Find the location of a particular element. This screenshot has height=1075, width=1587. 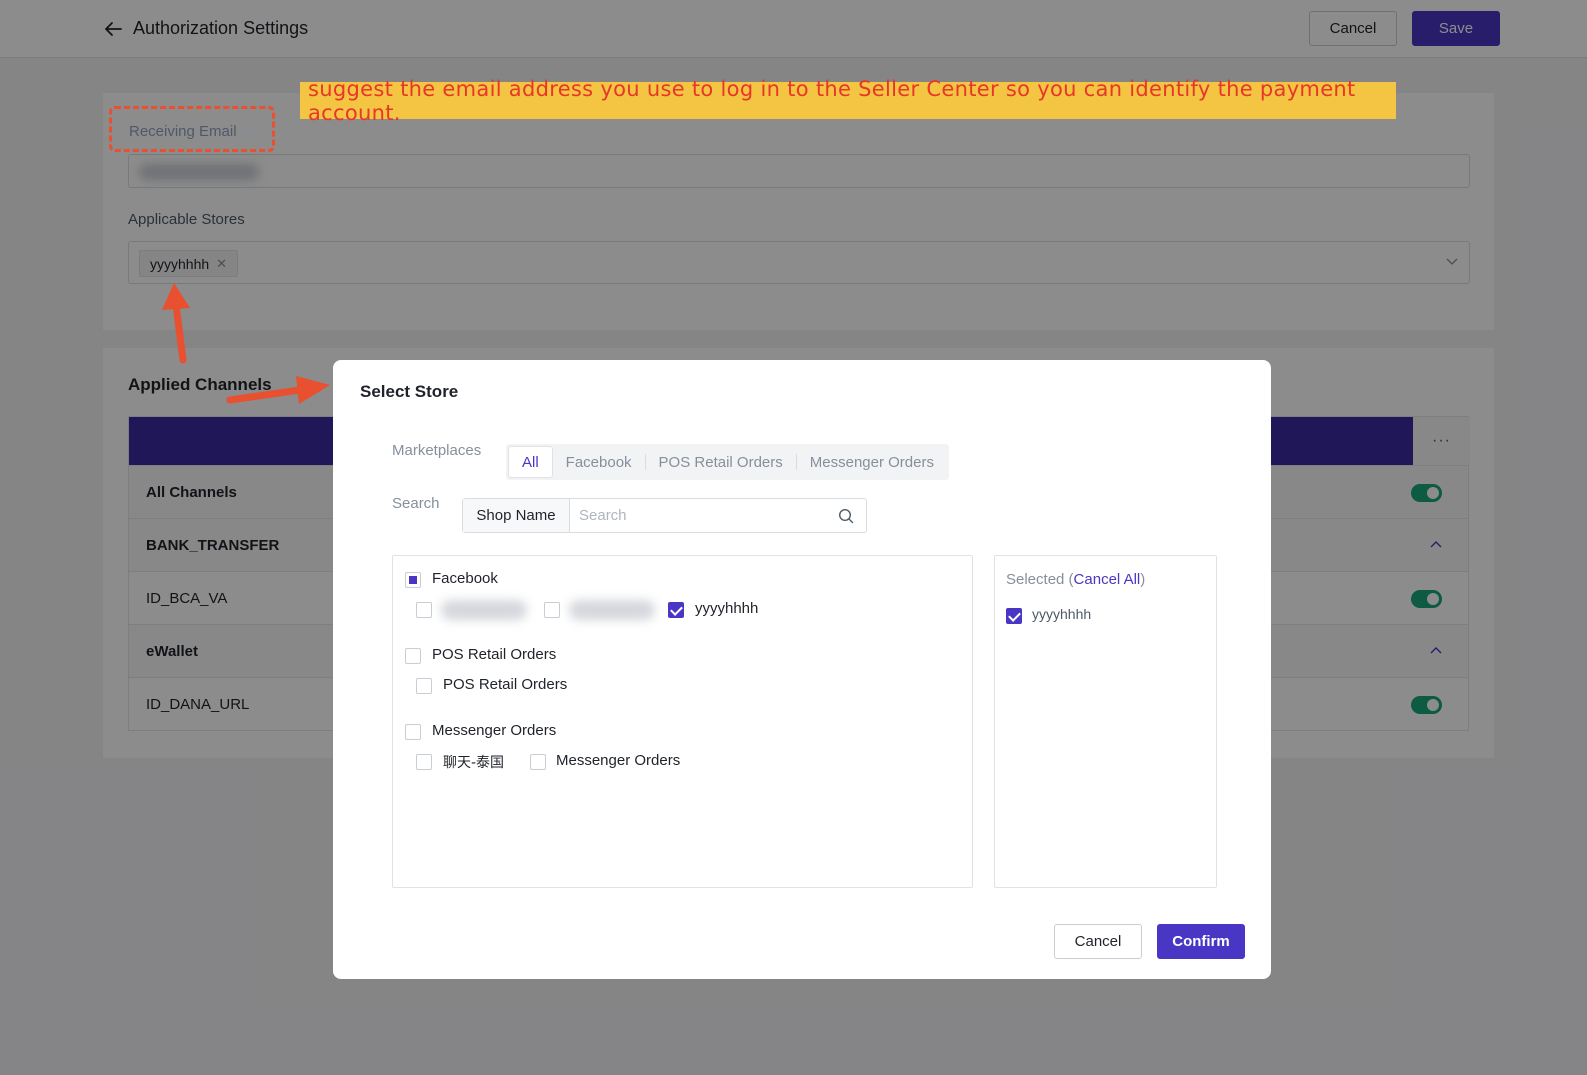

modal-cancel-button: Cancel is located at coordinates (1098, 941).